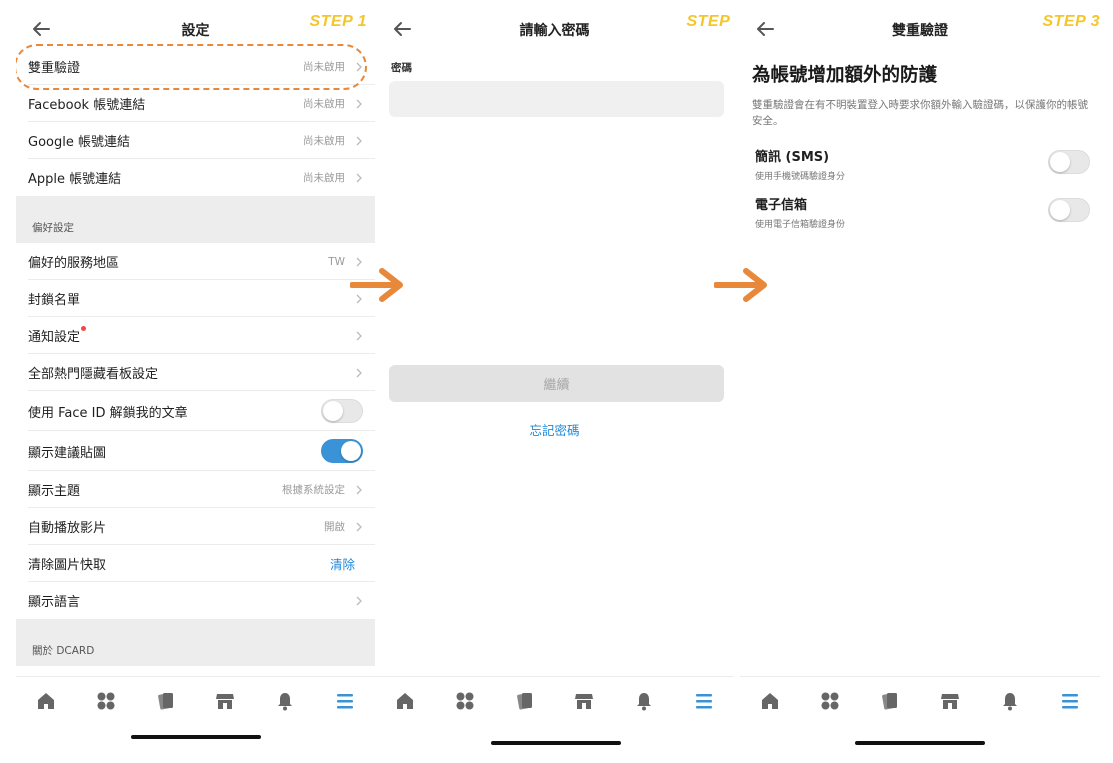 The image size is (1113, 763). Describe the element at coordinates (195, 600) in the screenshot. I see `setting-row-language: 顯示語言` at that location.